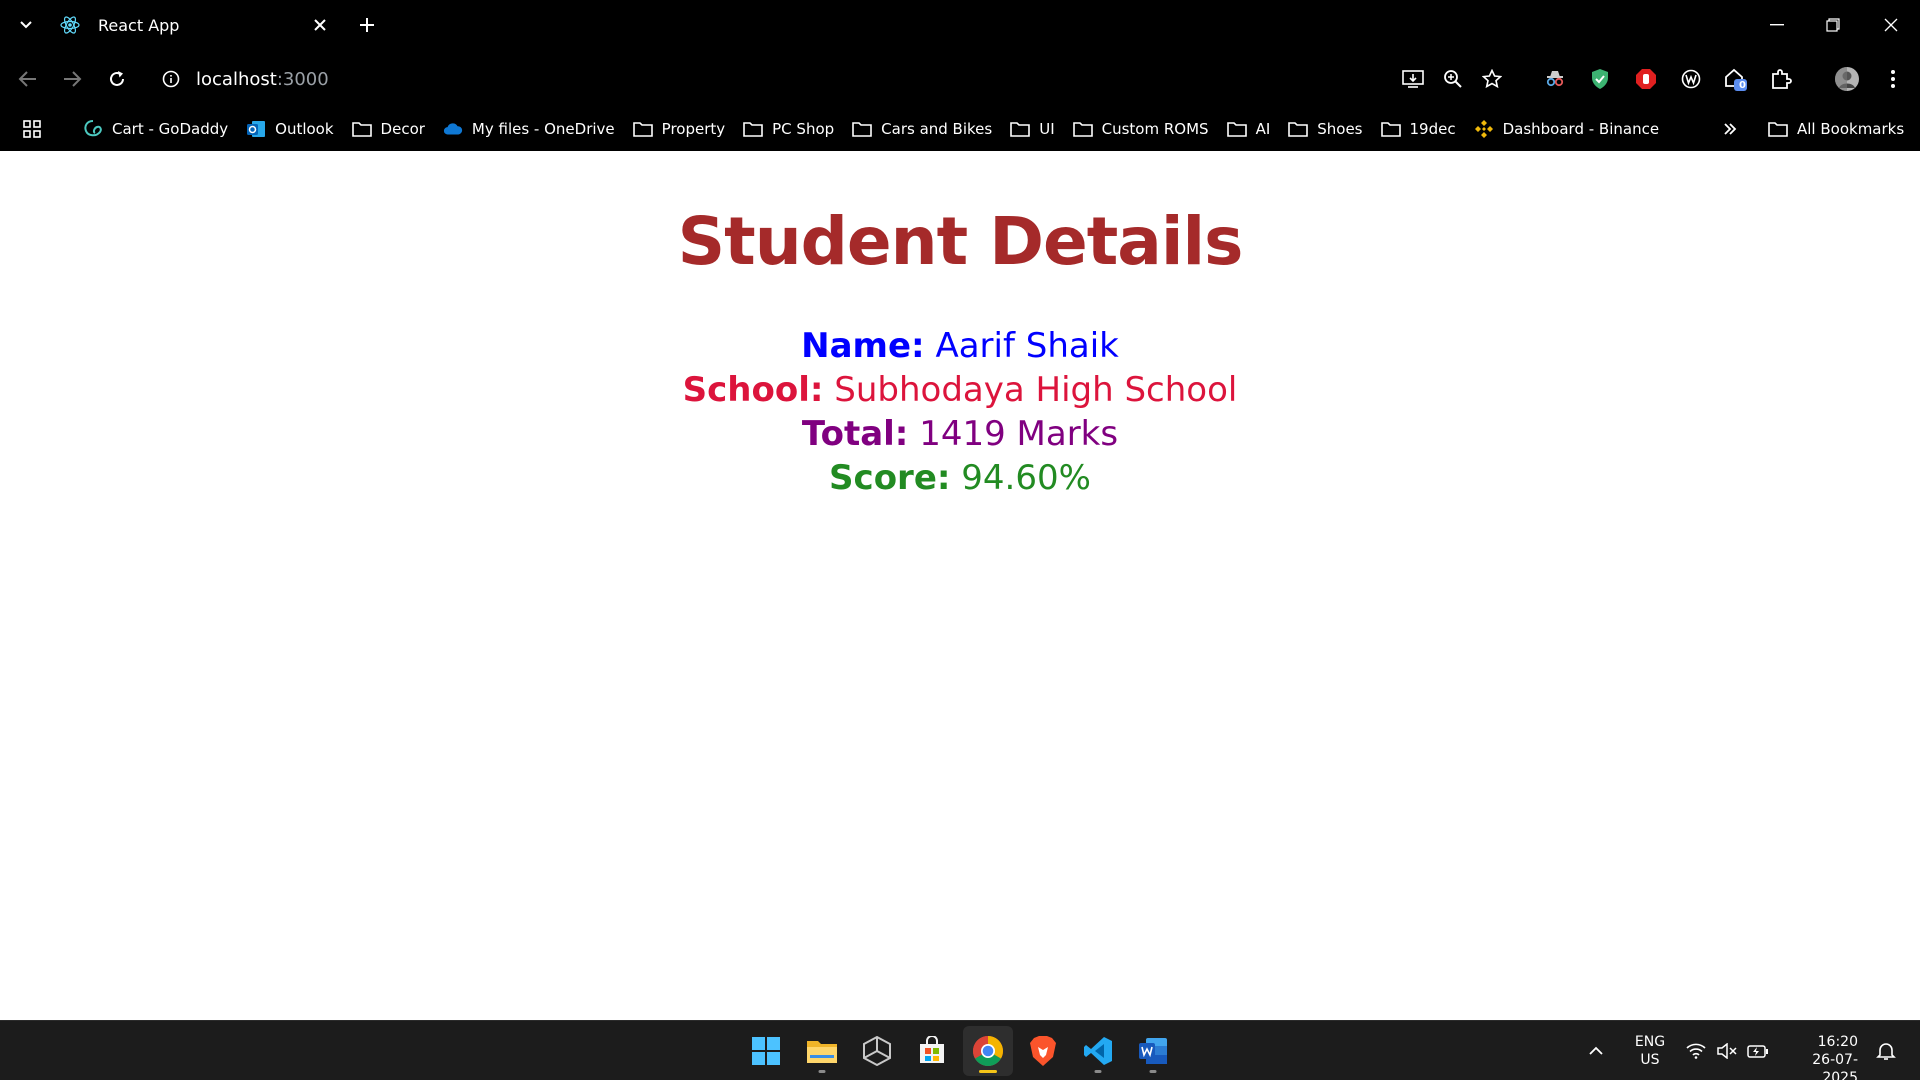 The image size is (1920, 1080). I want to click on score-value: 94.60%, so click(1026, 478).